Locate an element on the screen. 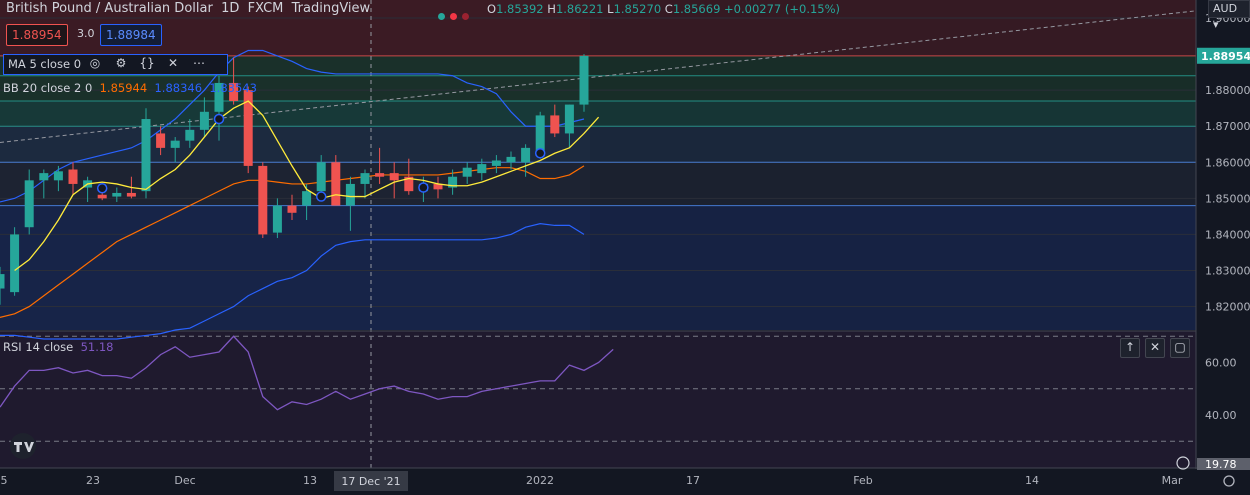 Image resolution: width=1250 pixels, height=495 pixels. time-tick-label: 14 is located at coordinates (1032, 480).